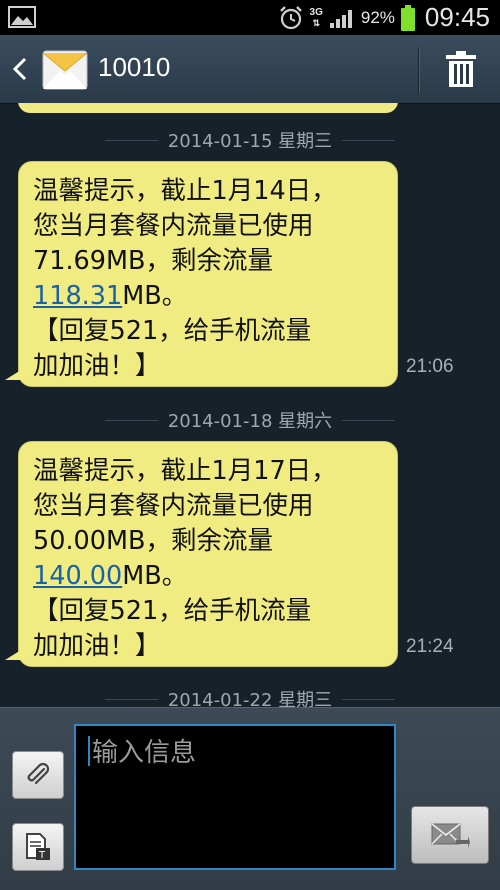 The image size is (500, 890). What do you see at coordinates (340, 18) in the screenshot?
I see `signal-icon` at bounding box center [340, 18].